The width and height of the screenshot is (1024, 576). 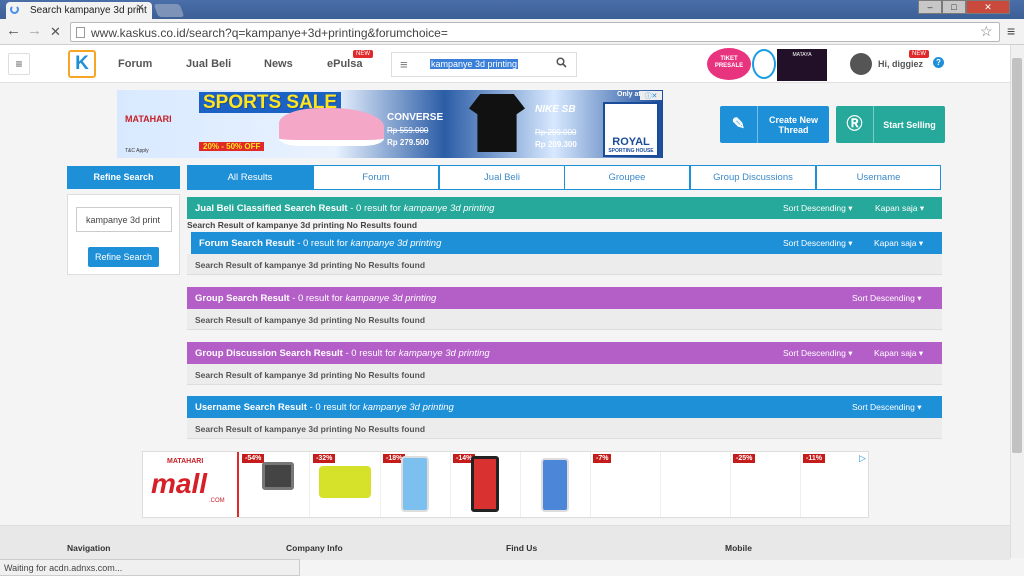 What do you see at coordinates (505, 542) in the screenshot?
I see `site-footer` at bounding box center [505, 542].